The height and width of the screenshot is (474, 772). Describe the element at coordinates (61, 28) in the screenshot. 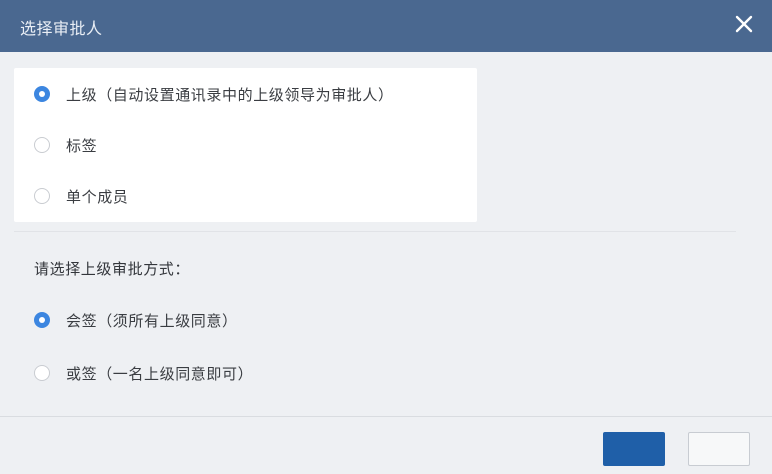

I see `dialog-title: 选择审批人` at that location.